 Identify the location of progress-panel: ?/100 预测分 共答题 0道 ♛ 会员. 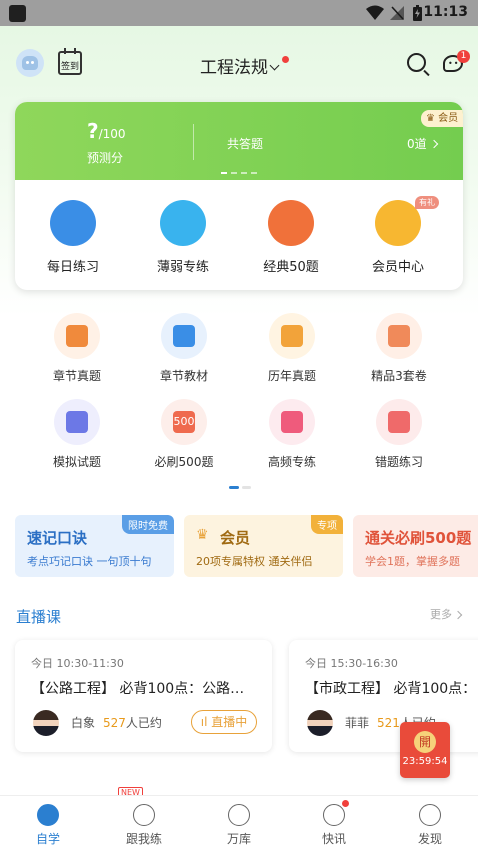
(239, 141).